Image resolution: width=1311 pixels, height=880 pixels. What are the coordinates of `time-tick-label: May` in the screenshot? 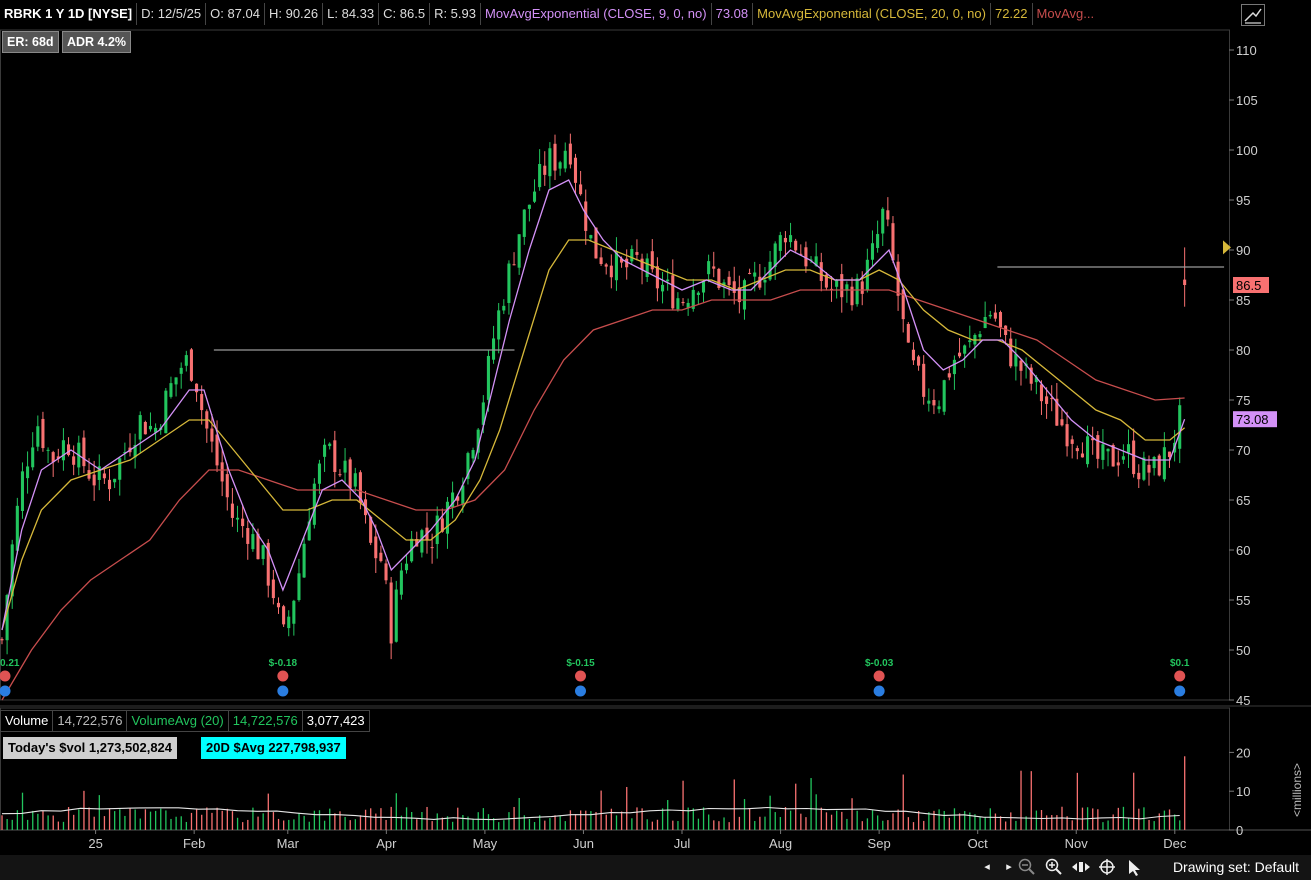 It's located at (485, 843).